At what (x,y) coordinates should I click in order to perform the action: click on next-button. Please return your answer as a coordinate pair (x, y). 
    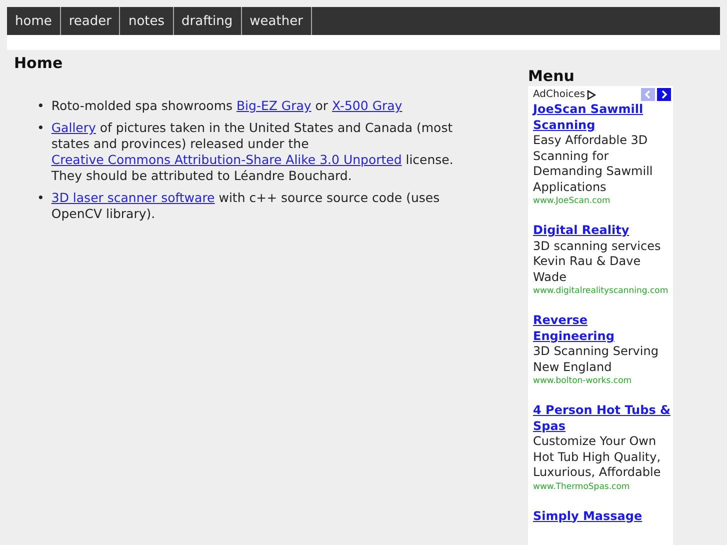
    Looking at the image, I should click on (664, 94).